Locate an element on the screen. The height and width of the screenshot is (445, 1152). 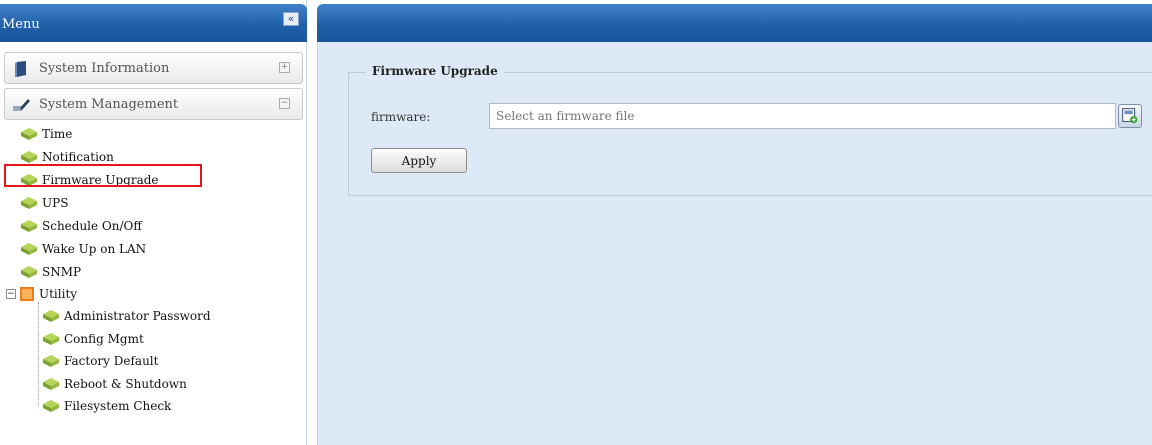
menu-folder-utility: − Utility is located at coordinates (41, 294).